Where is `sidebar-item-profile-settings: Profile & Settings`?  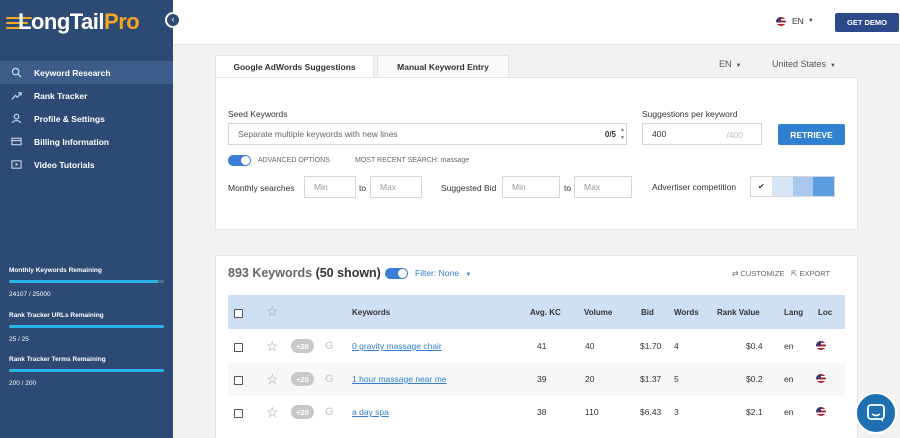 sidebar-item-profile-settings: Profile & Settings is located at coordinates (86, 118).